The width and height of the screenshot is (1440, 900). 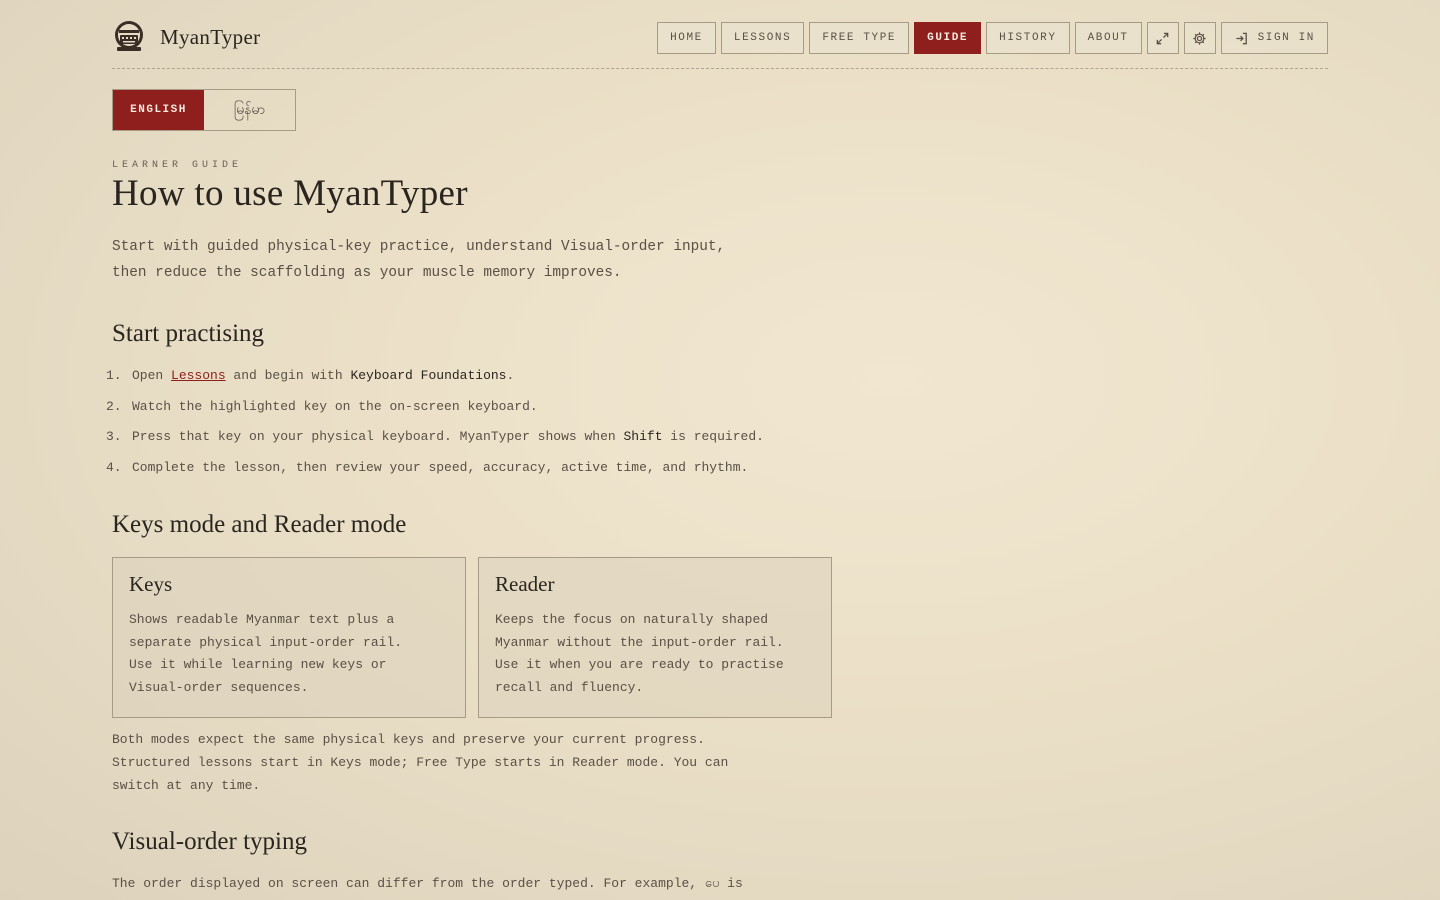 What do you see at coordinates (258, 665) in the screenshot?
I see `card-line: Use it while learning new keys or` at bounding box center [258, 665].